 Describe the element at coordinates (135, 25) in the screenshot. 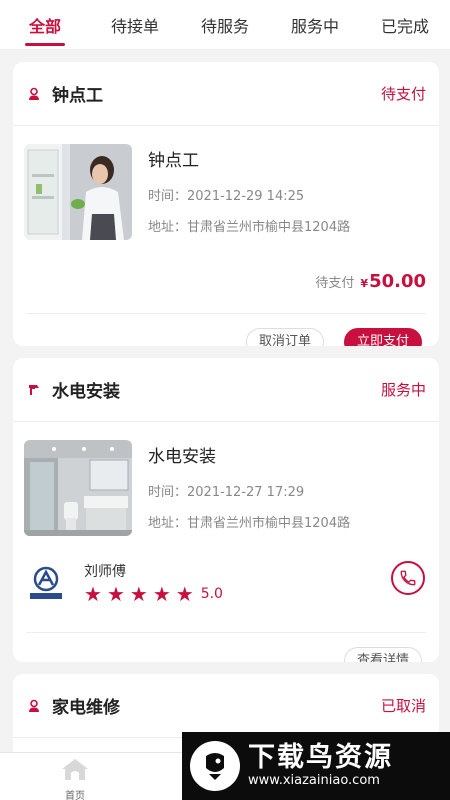

I see `tab-pending-accept: 待接单` at that location.